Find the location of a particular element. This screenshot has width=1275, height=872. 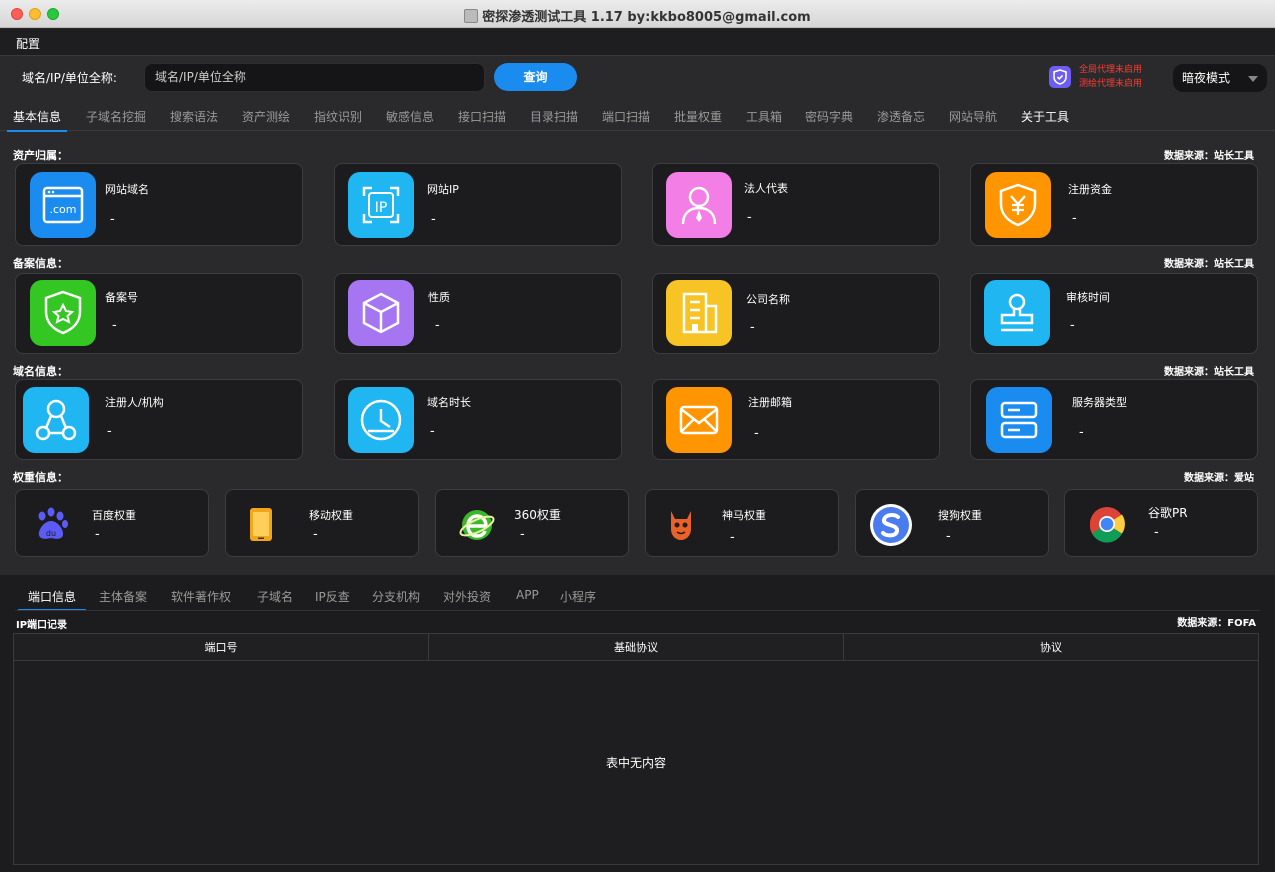

subtab-ip-reverse: IP反查 is located at coordinates (332, 596).